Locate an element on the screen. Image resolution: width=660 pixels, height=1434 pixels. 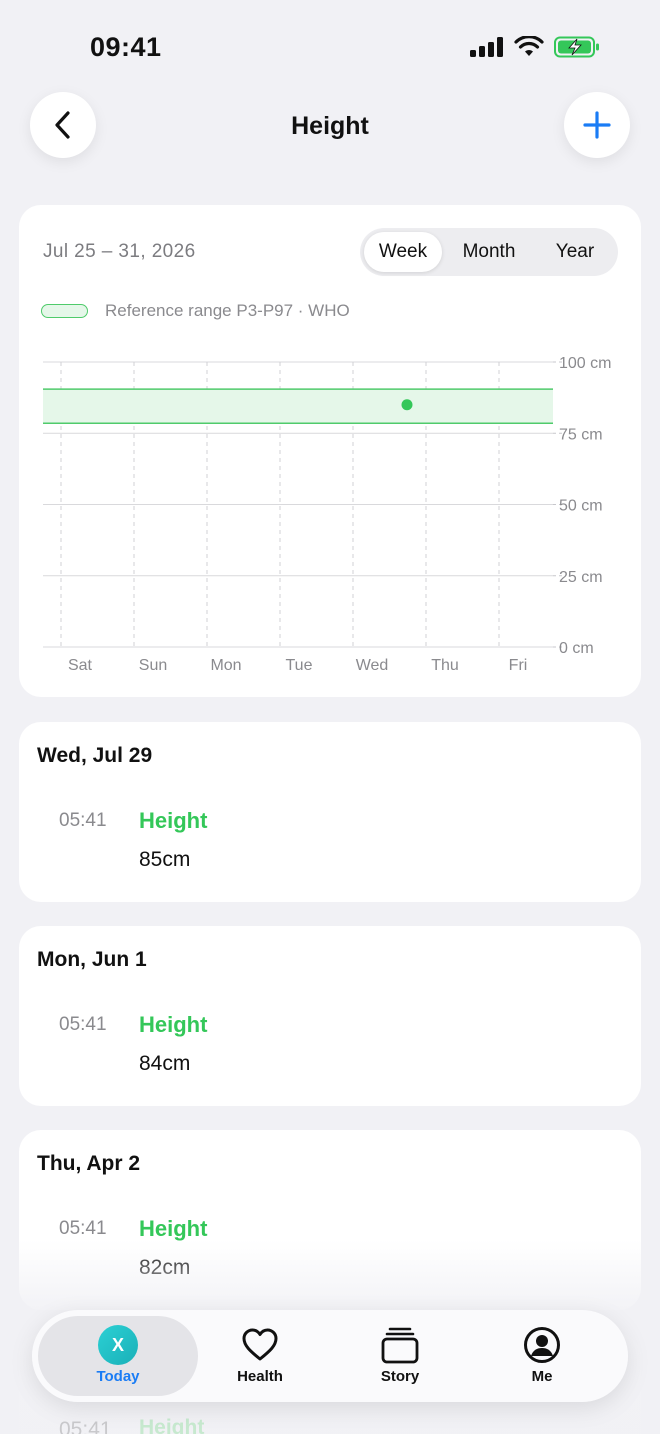
plus-icon is located at coordinates (597, 125).